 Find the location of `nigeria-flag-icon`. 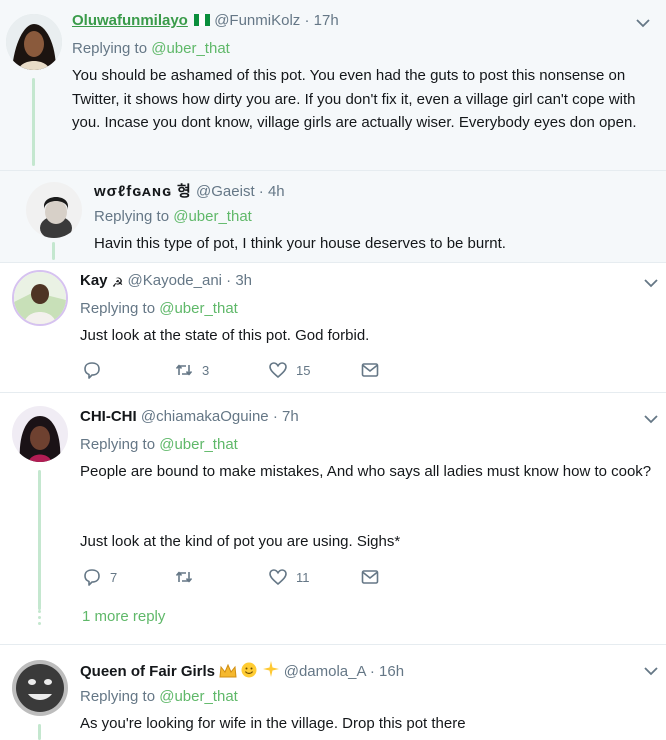

nigeria-flag-icon is located at coordinates (202, 19).